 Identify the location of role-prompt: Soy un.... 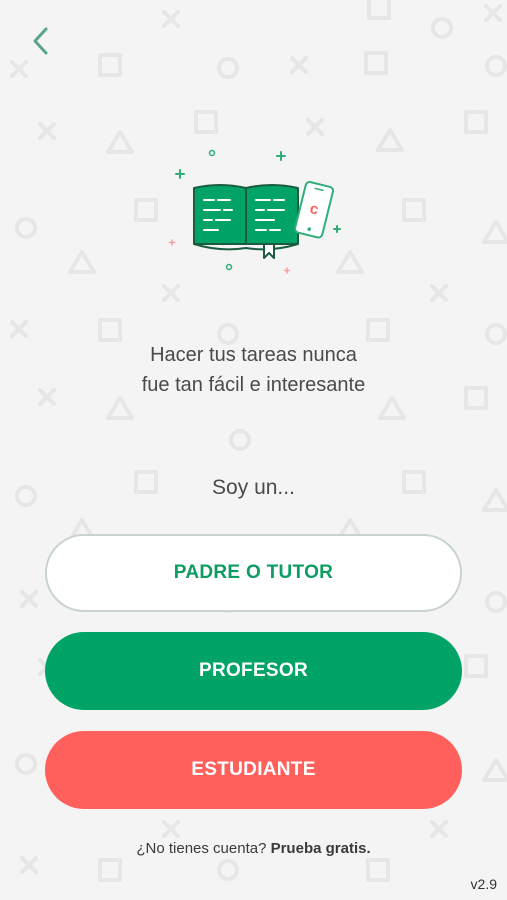
(253, 487).